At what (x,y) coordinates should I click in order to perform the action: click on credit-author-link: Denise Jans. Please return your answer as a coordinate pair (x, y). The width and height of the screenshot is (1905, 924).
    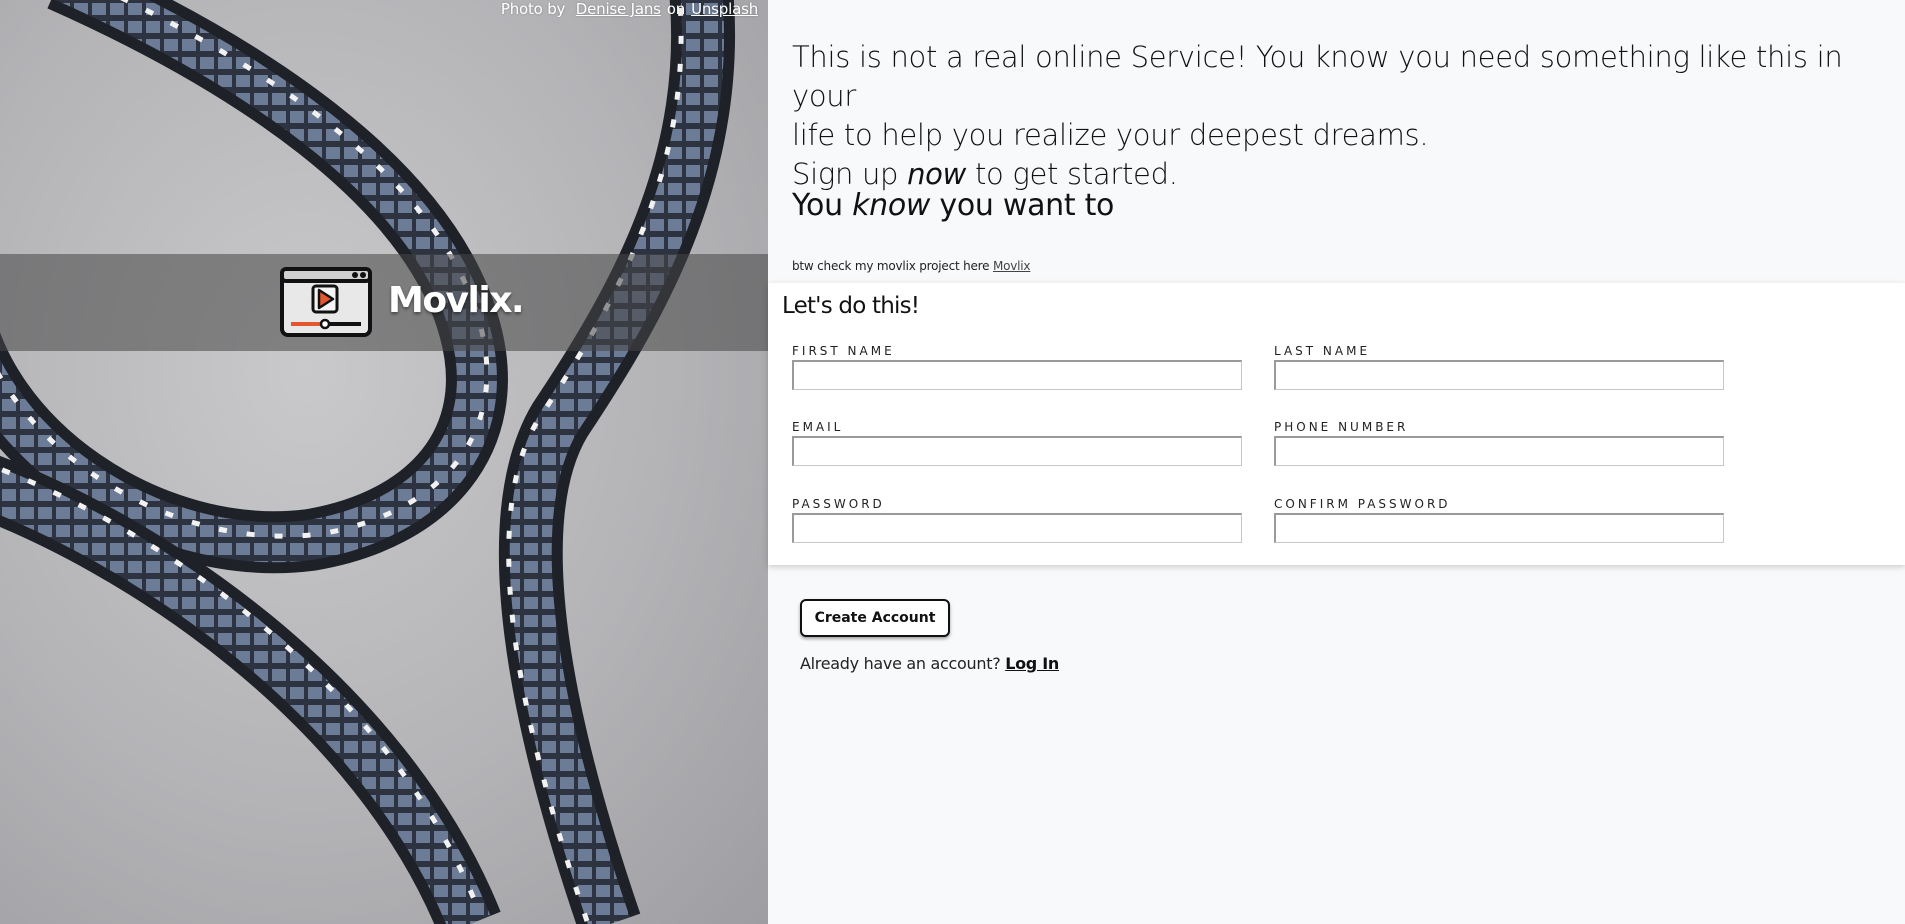
    Looking at the image, I should click on (618, 9).